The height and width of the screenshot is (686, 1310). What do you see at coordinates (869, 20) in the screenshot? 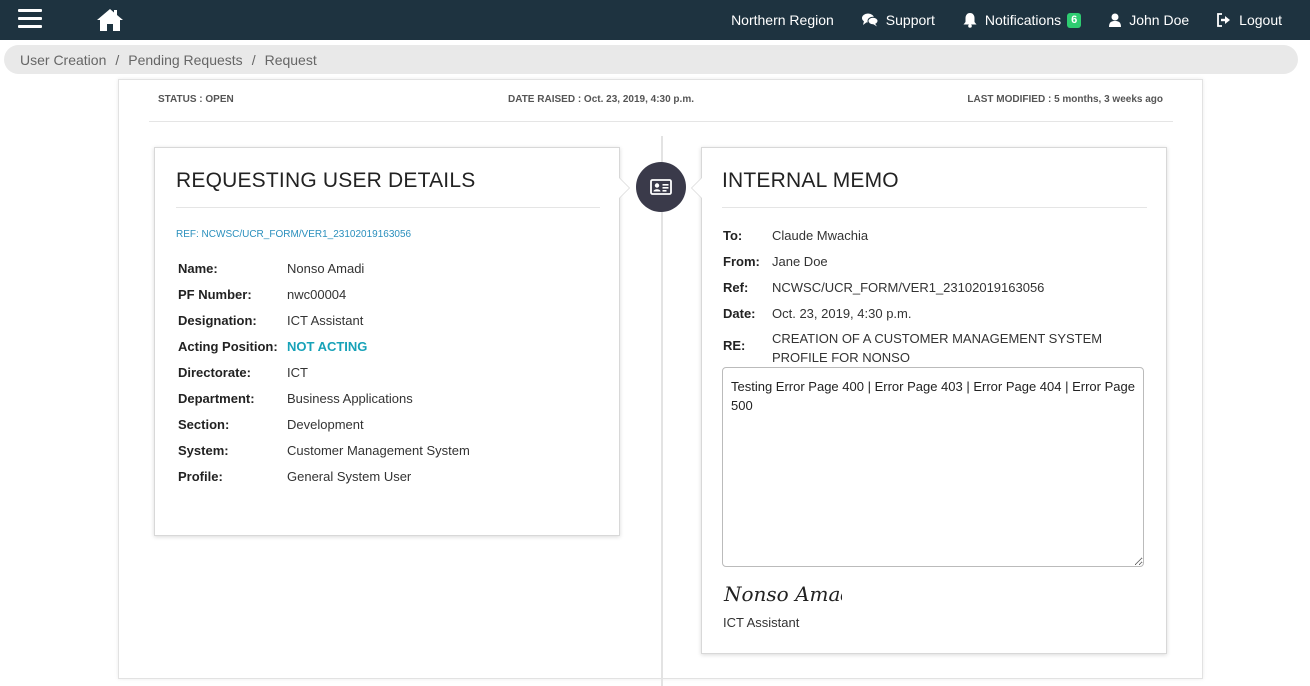
I see `comments-icon` at bounding box center [869, 20].